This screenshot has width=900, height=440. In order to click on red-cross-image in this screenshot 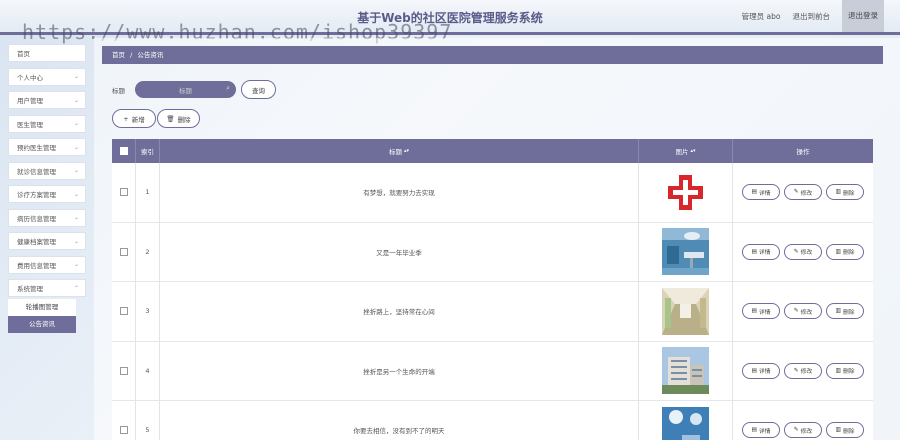, I will do `click(685, 192)`.